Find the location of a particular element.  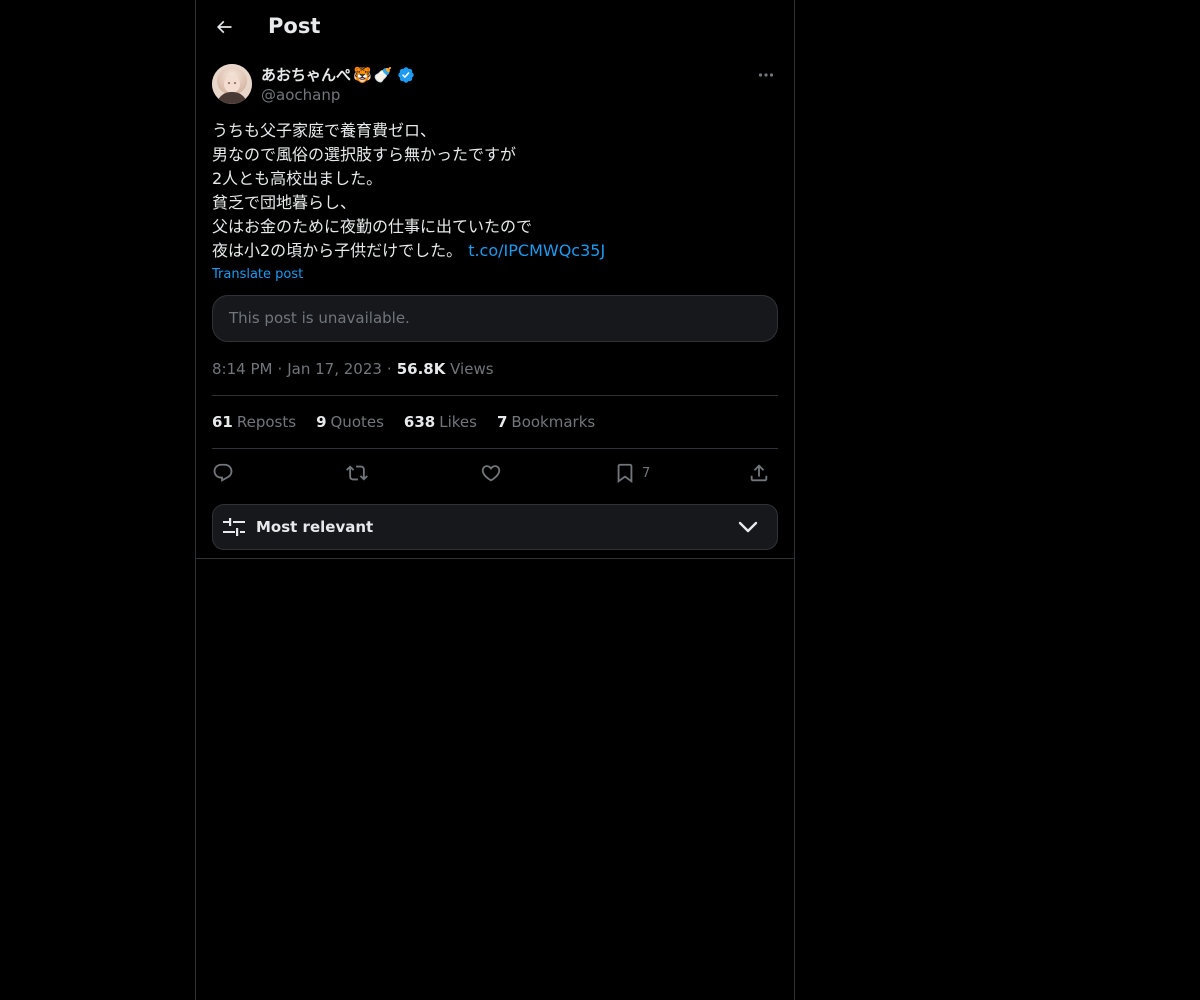

more-options-button is located at coordinates (766, 75).